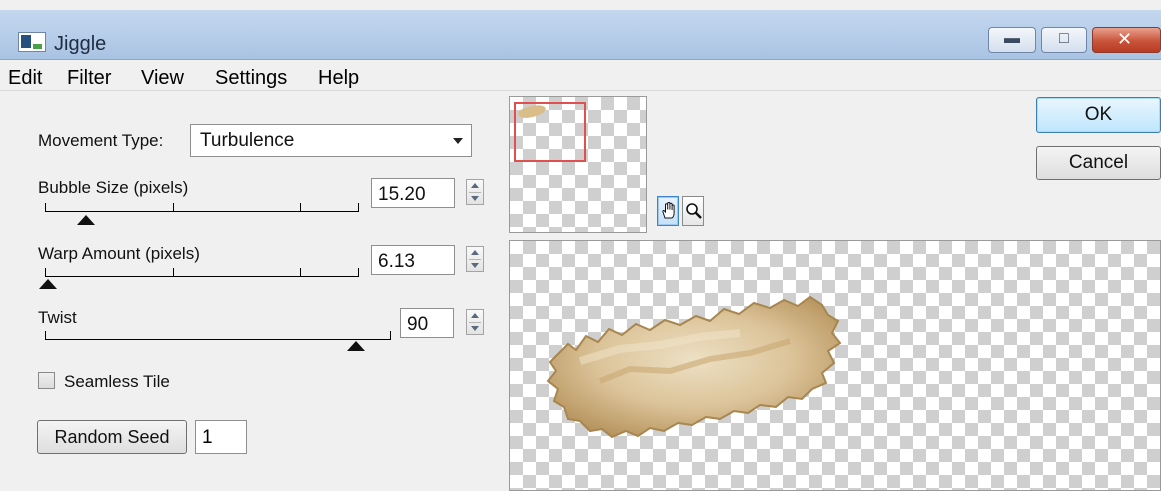  I want to click on bubble-size-slider-thumb, so click(85, 220).